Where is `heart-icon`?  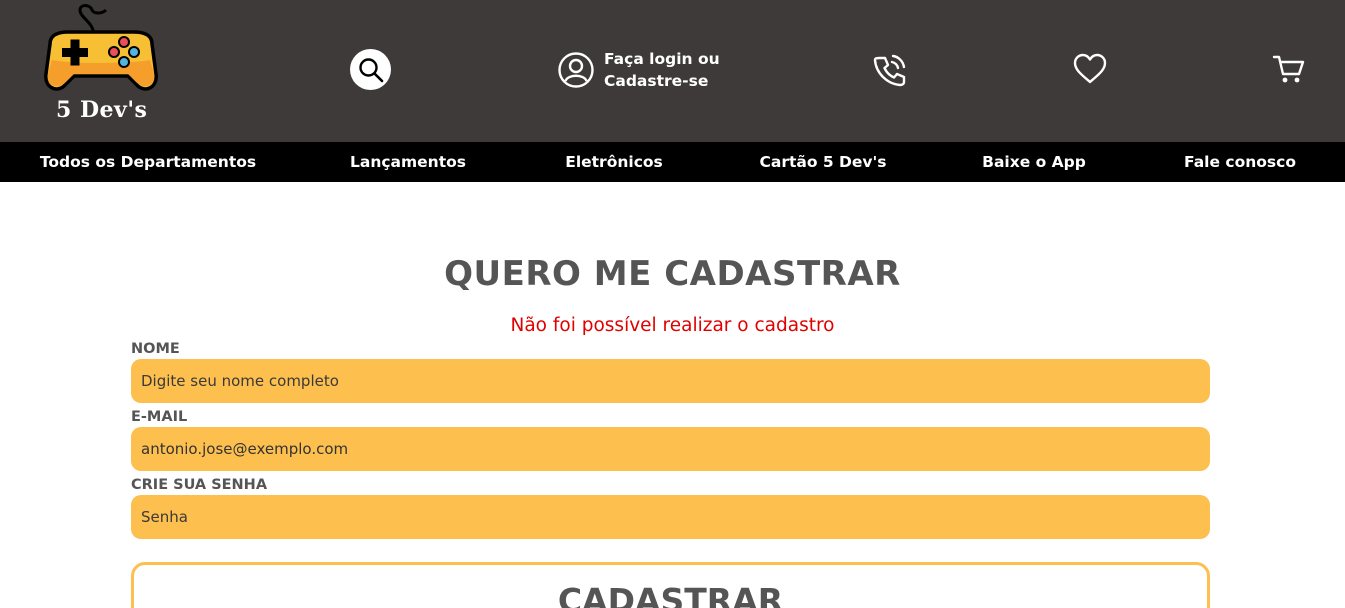 heart-icon is located at coordinates (1090, 68).